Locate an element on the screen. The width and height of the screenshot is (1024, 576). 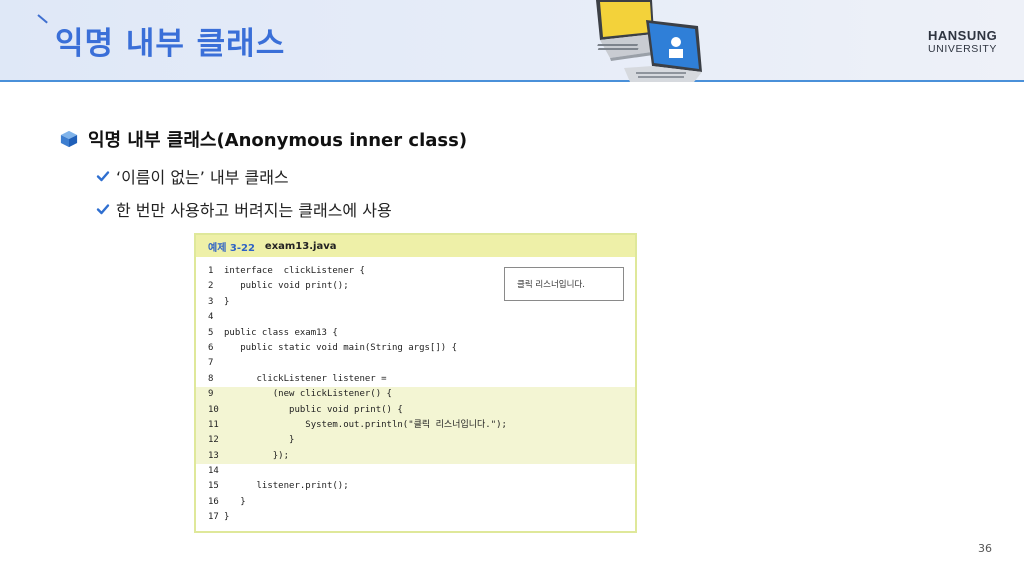
code-line: 7 is located at coordinates (415, 363).